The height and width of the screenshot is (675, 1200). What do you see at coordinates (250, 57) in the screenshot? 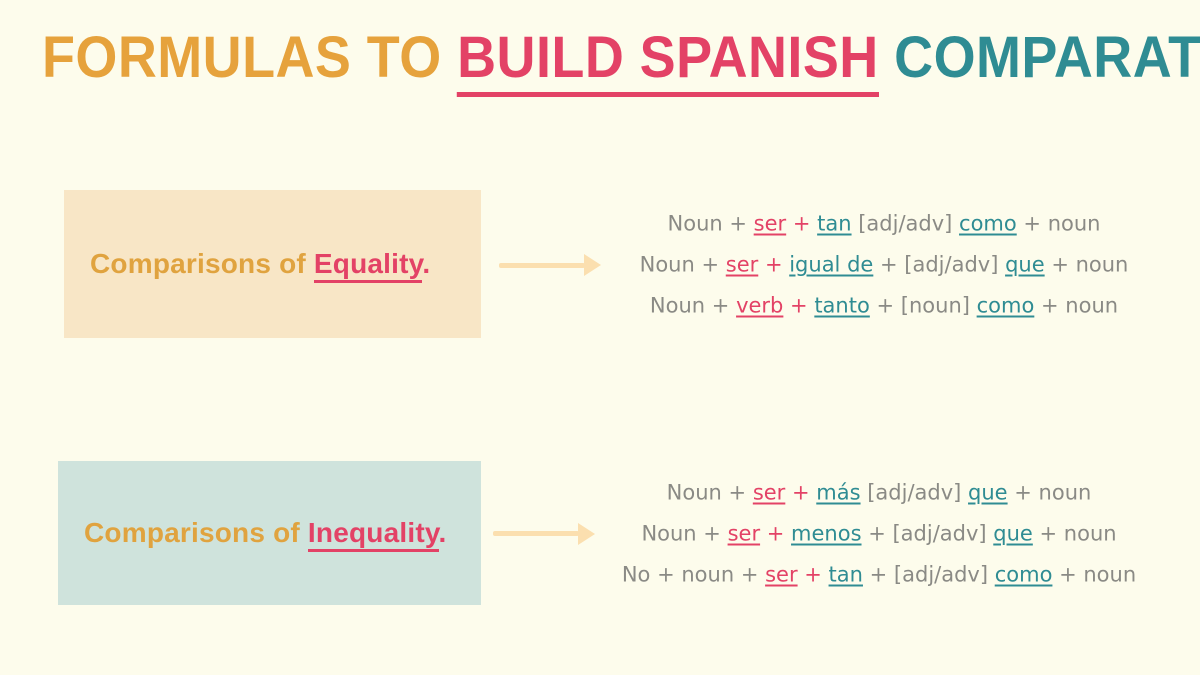
I see `title-part-gold: FORMULAS TO` at bounding box center [250, 57].